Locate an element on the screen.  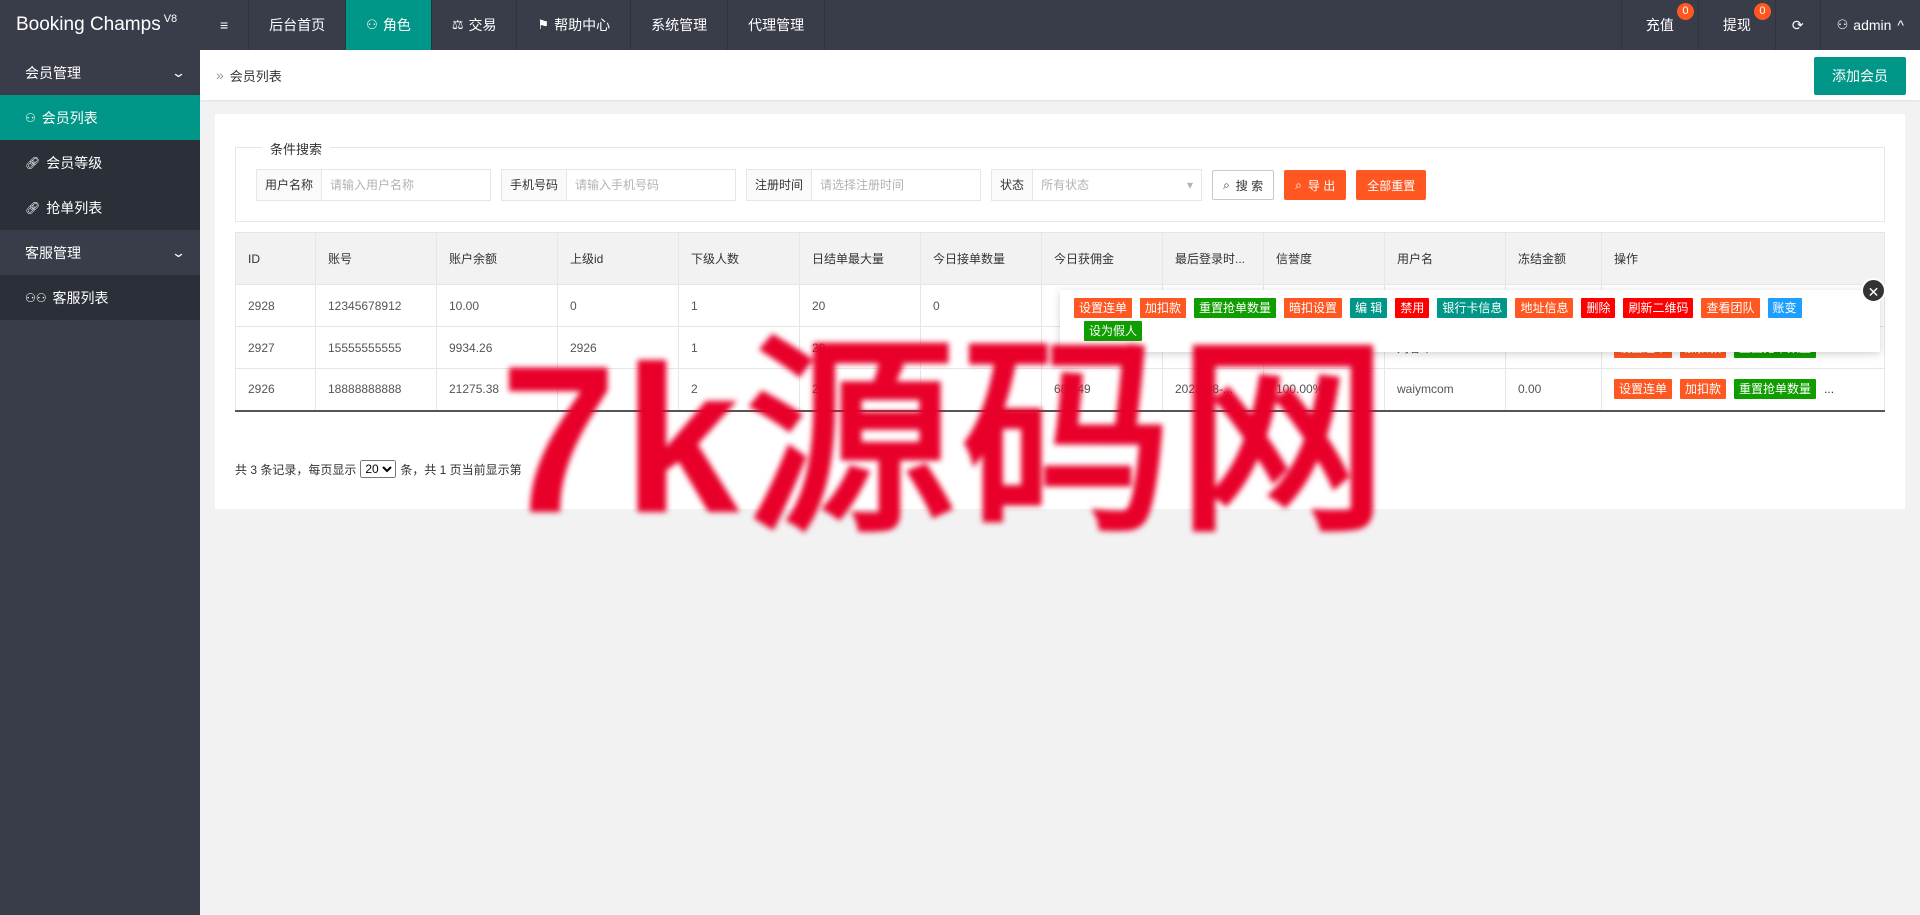
col-today-orders: 今日接单数量 is located at coordinates (981, 258).